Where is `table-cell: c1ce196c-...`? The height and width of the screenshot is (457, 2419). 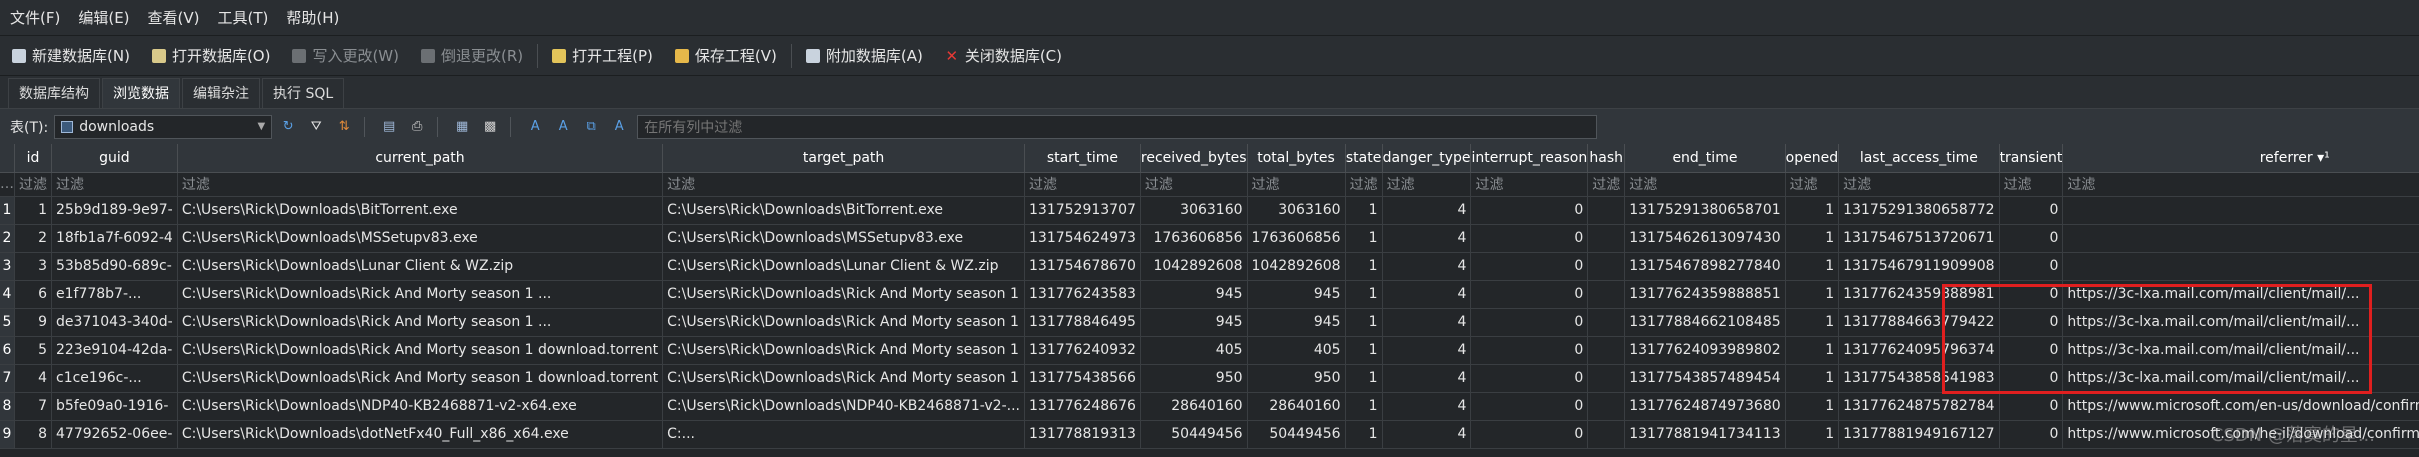
table-cell: c1ce196c-... is located at coordinates (114, 378).